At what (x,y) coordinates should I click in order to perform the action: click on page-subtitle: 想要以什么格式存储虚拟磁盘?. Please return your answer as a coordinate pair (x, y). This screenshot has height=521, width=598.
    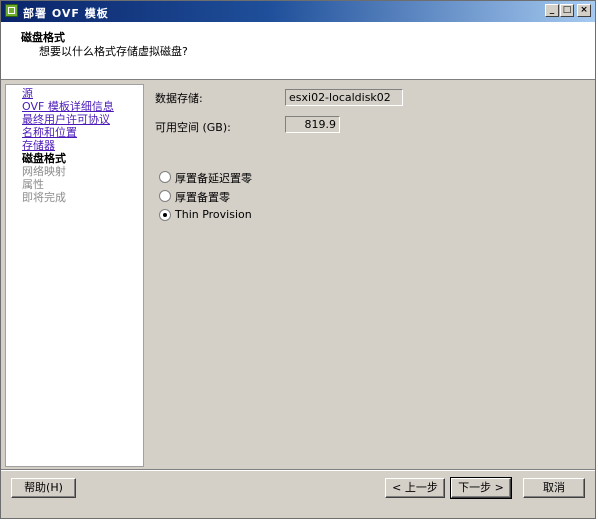
    Looking at the image, I should click on (113, 51).